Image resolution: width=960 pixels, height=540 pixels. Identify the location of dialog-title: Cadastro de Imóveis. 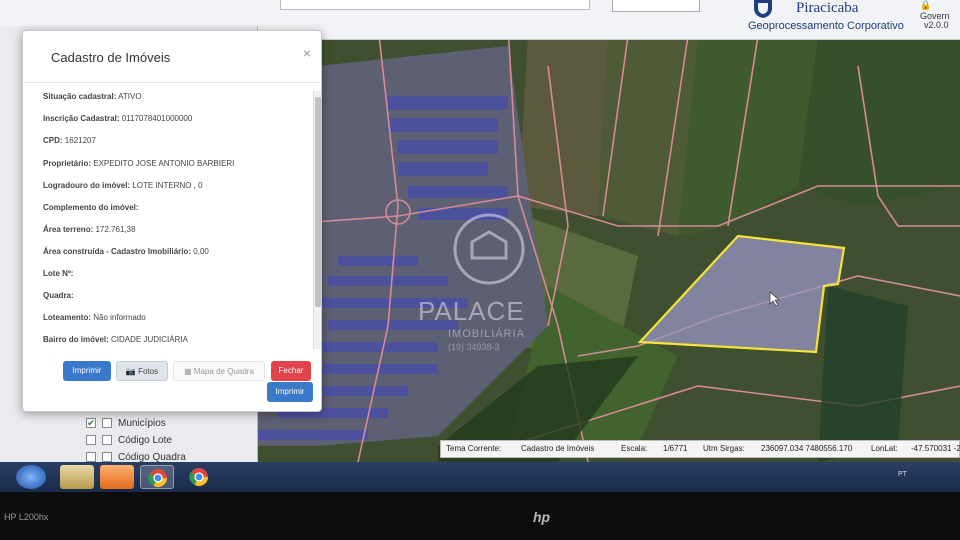
(111, 57).